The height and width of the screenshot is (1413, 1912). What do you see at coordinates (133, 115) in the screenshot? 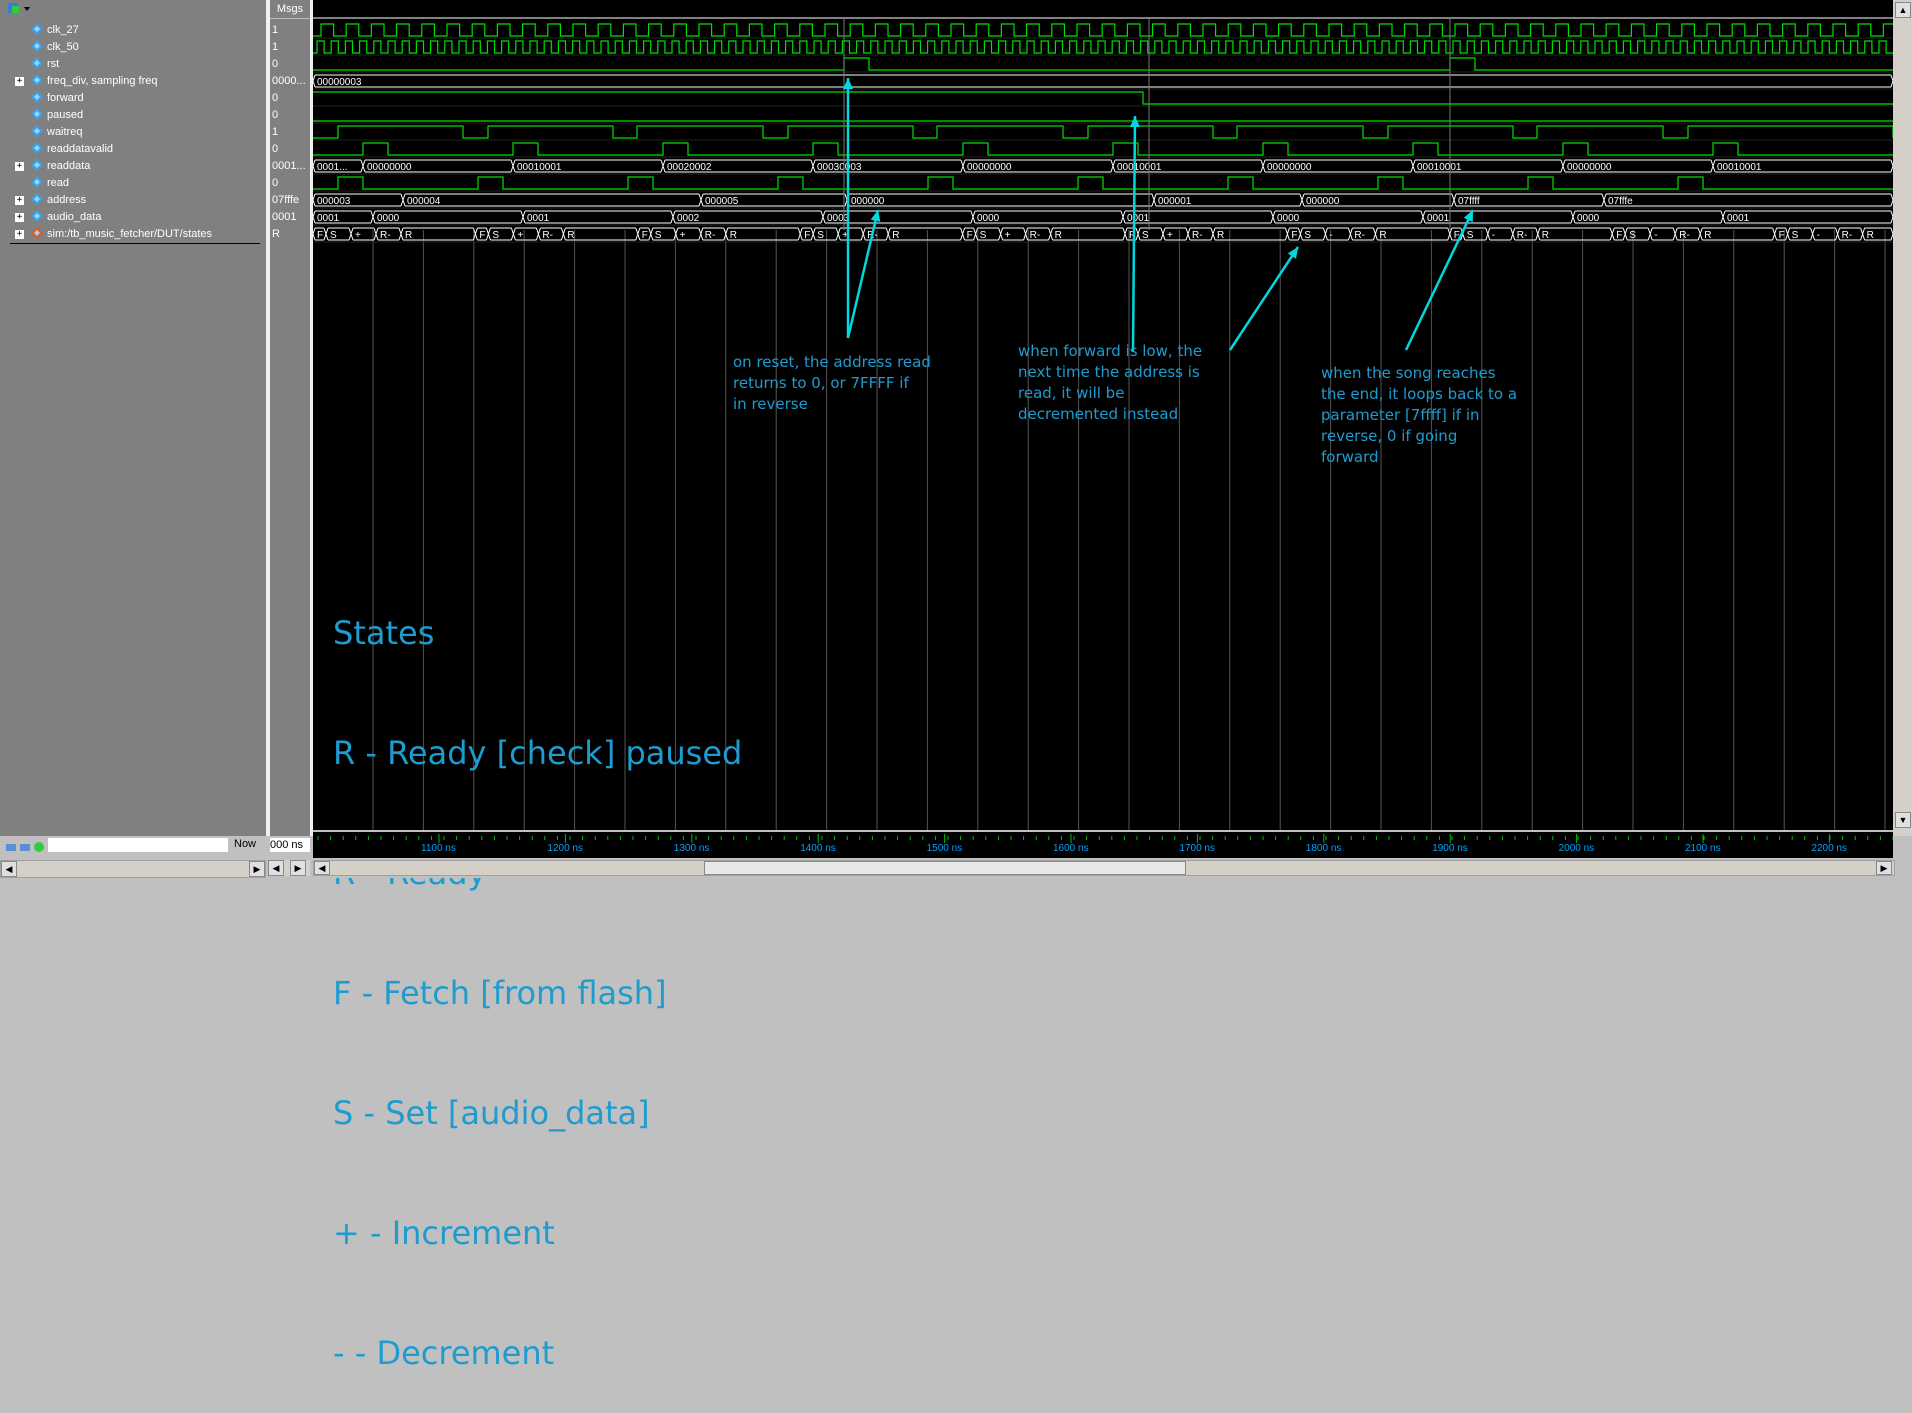
I see `signal-row: paused` at bounding box center [133, 115].